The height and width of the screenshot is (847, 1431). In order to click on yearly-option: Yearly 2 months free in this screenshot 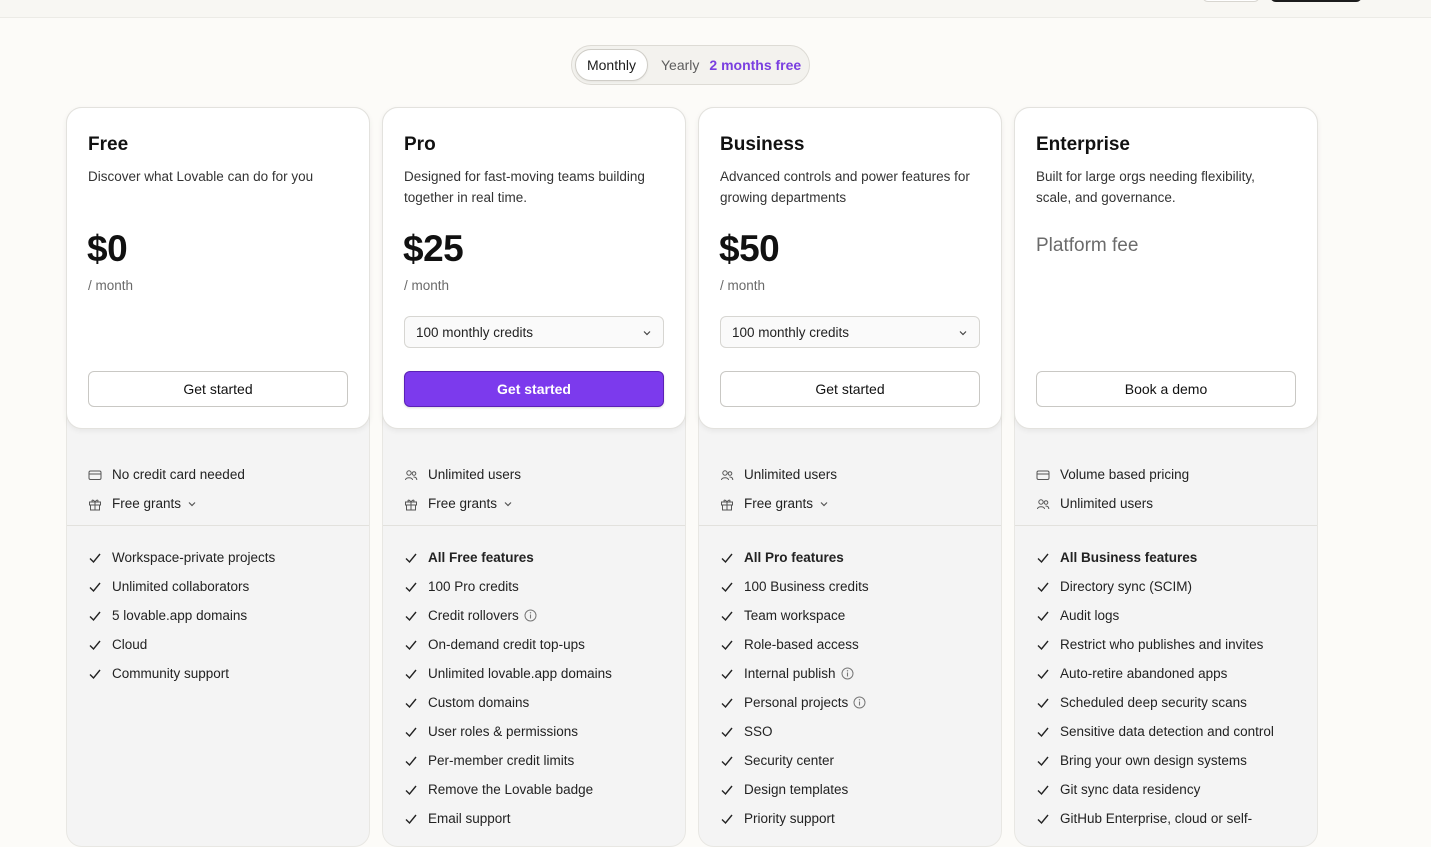, I will do `click(724, 65)`.